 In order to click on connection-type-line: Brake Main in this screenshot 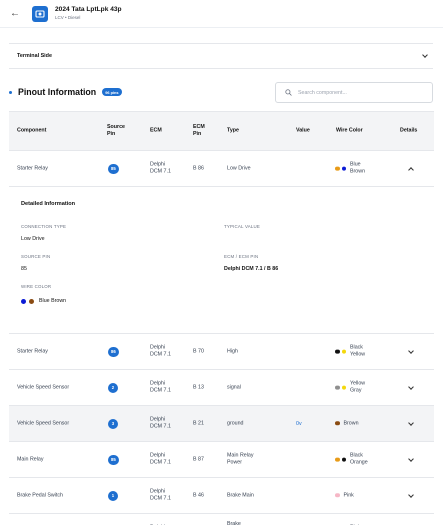, I will do `click(240, 494)`.